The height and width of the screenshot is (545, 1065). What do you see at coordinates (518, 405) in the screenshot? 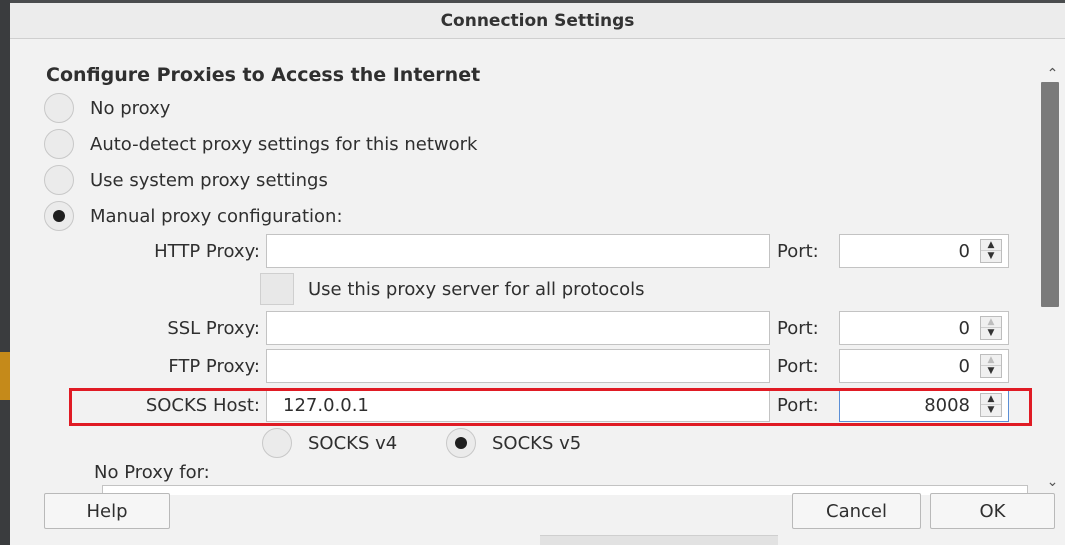
I see `socks-host-input: 127.0.0.1` at bounding box center [518, 405].